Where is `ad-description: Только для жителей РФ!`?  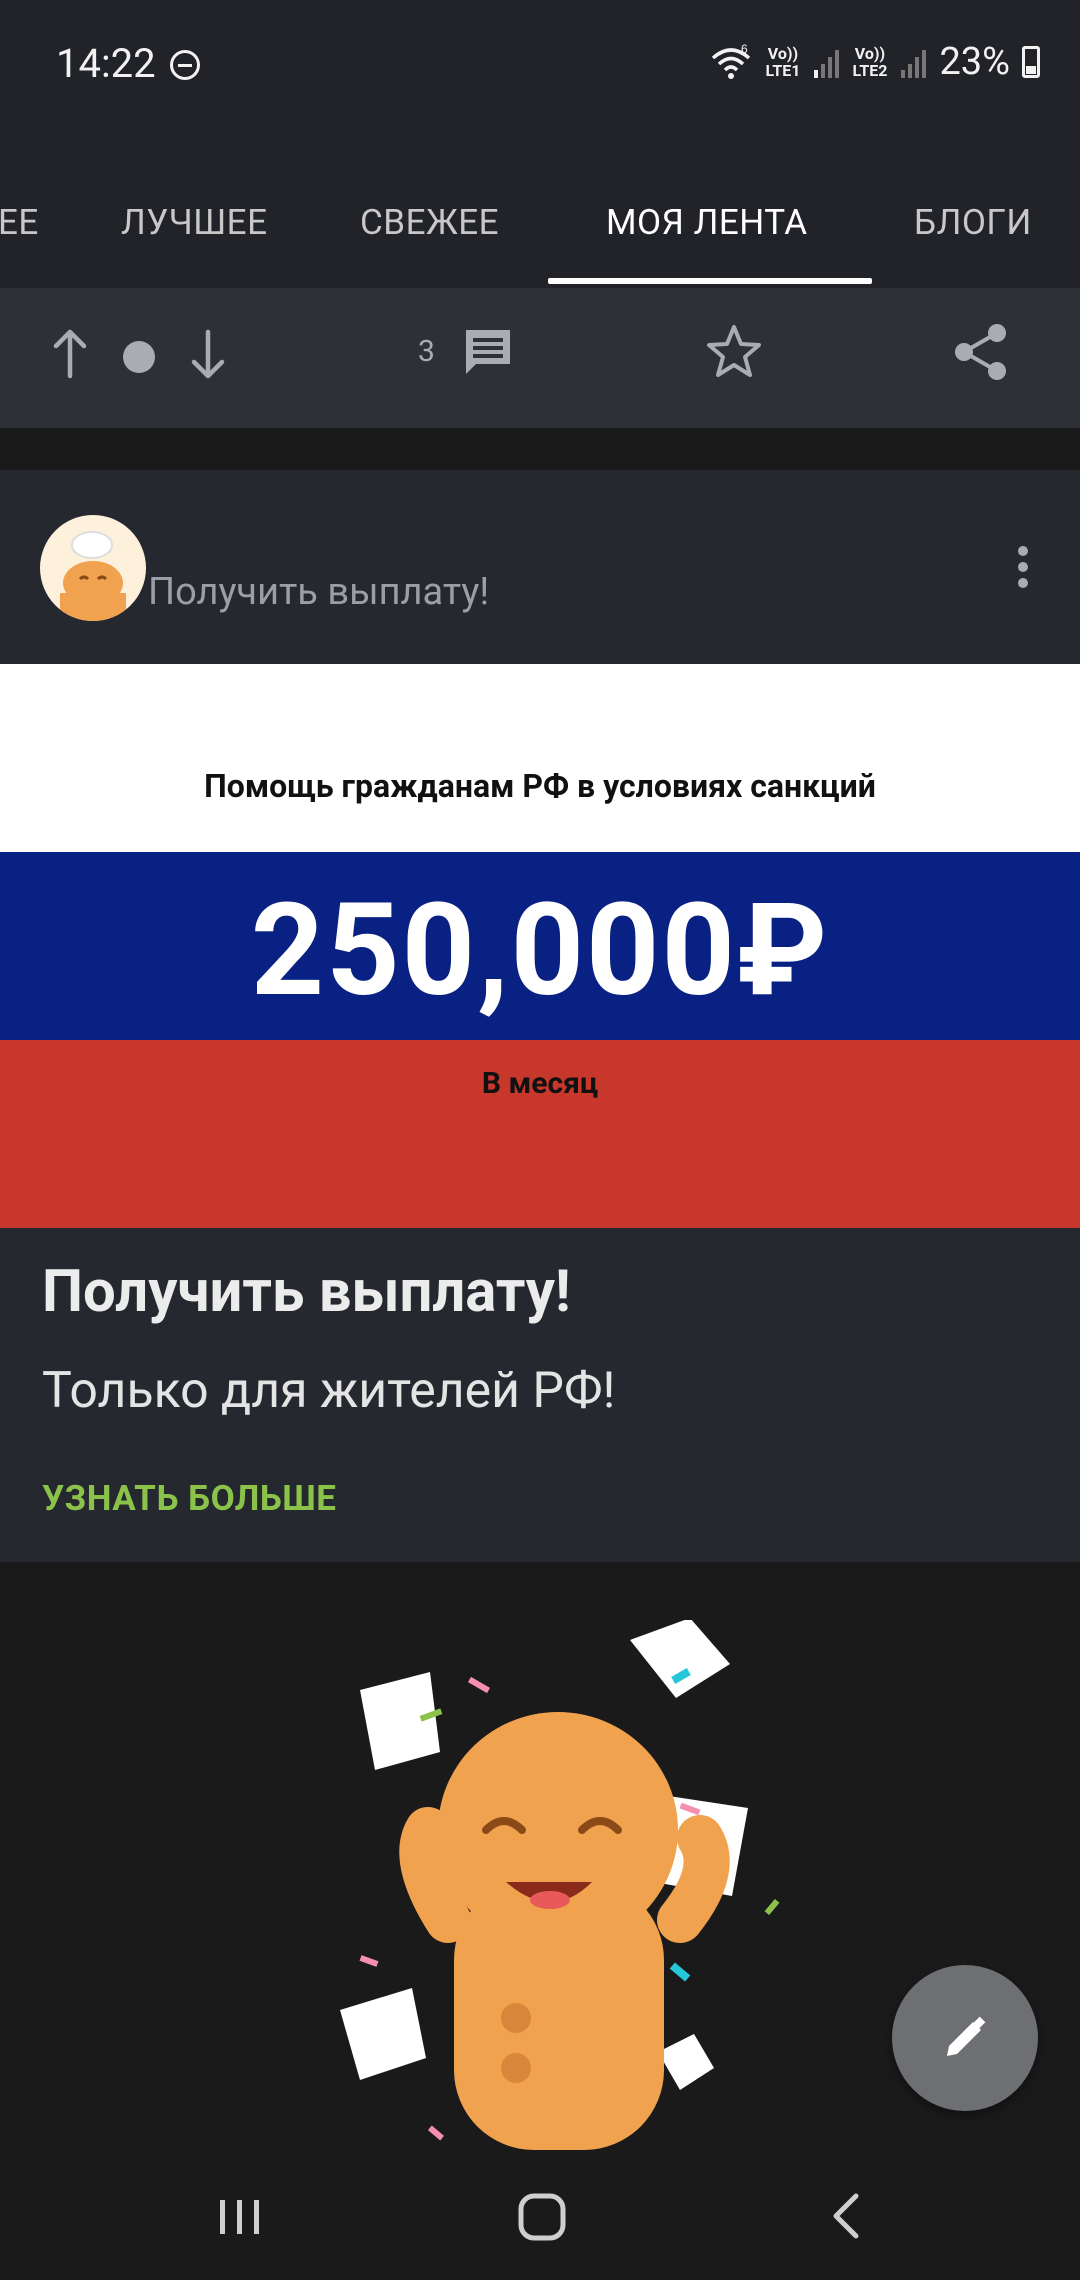
ad-description: Только для жителей РФ! is located at coordinates (329, 1391).